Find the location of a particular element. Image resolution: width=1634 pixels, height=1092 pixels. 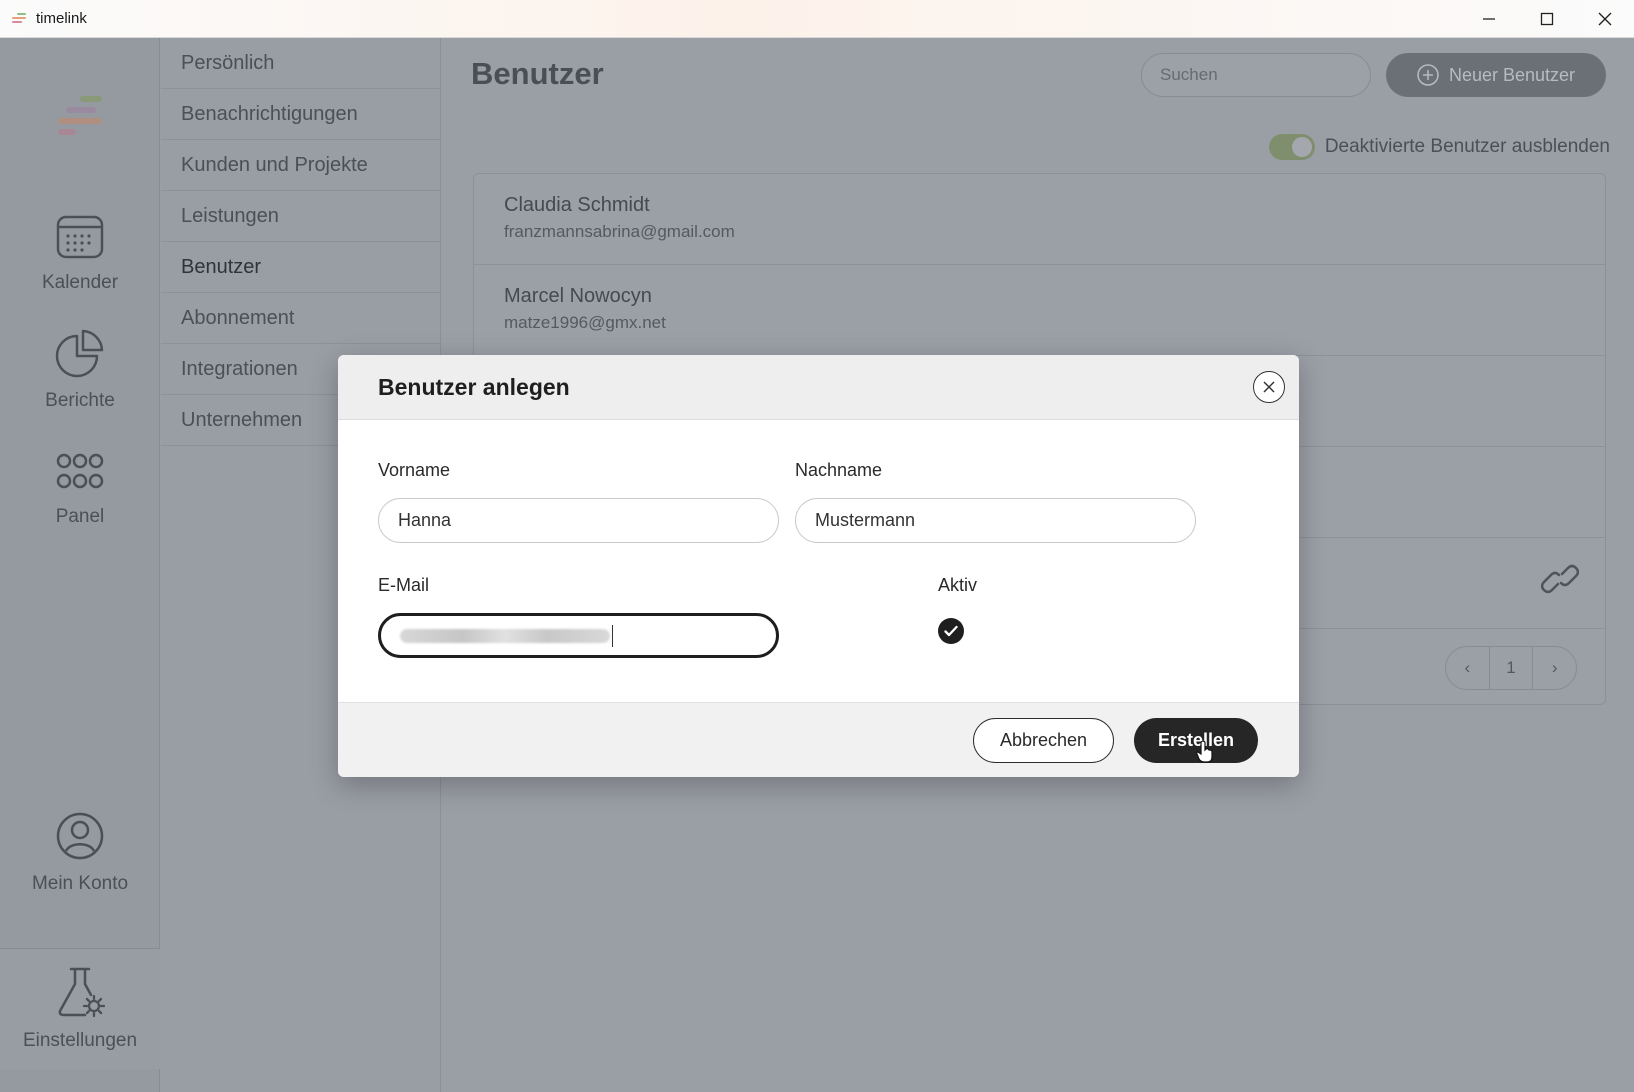

user-email: franzmannsabrina@gmail.com is located at coordinates (619, 231).